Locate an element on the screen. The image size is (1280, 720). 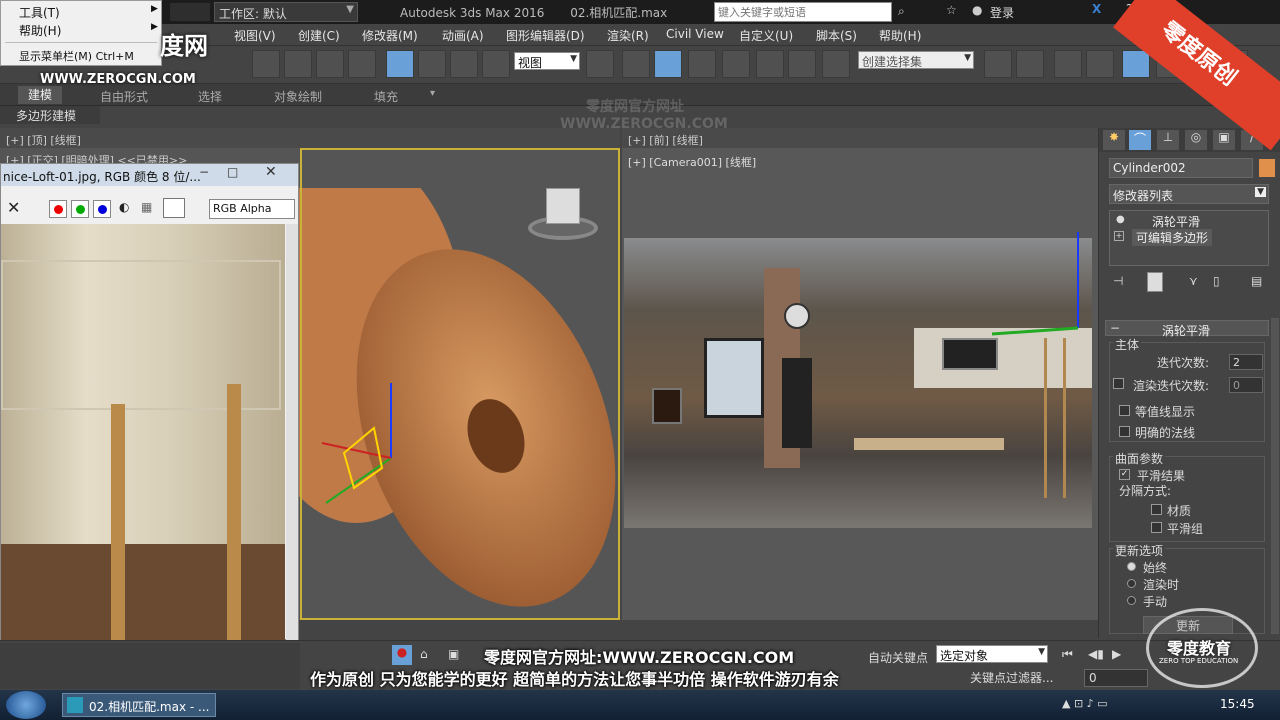
menu-item-tools: 工具(T) is located at coordinates (39, 12).